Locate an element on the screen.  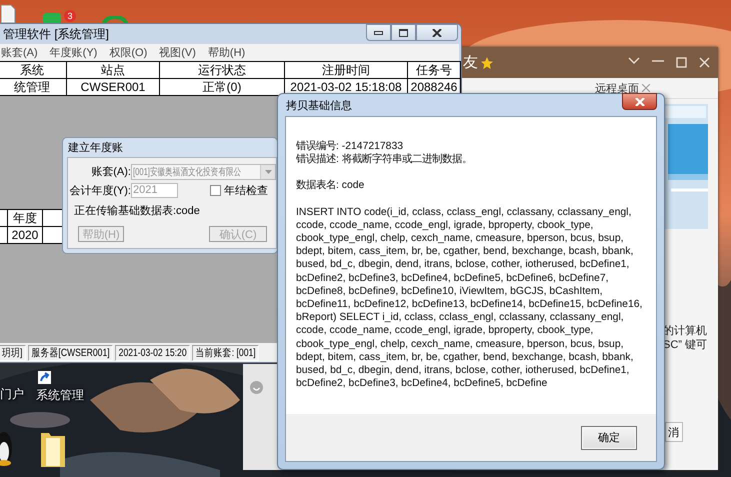
column-header: 站点 is located at coordinates (113, 70).